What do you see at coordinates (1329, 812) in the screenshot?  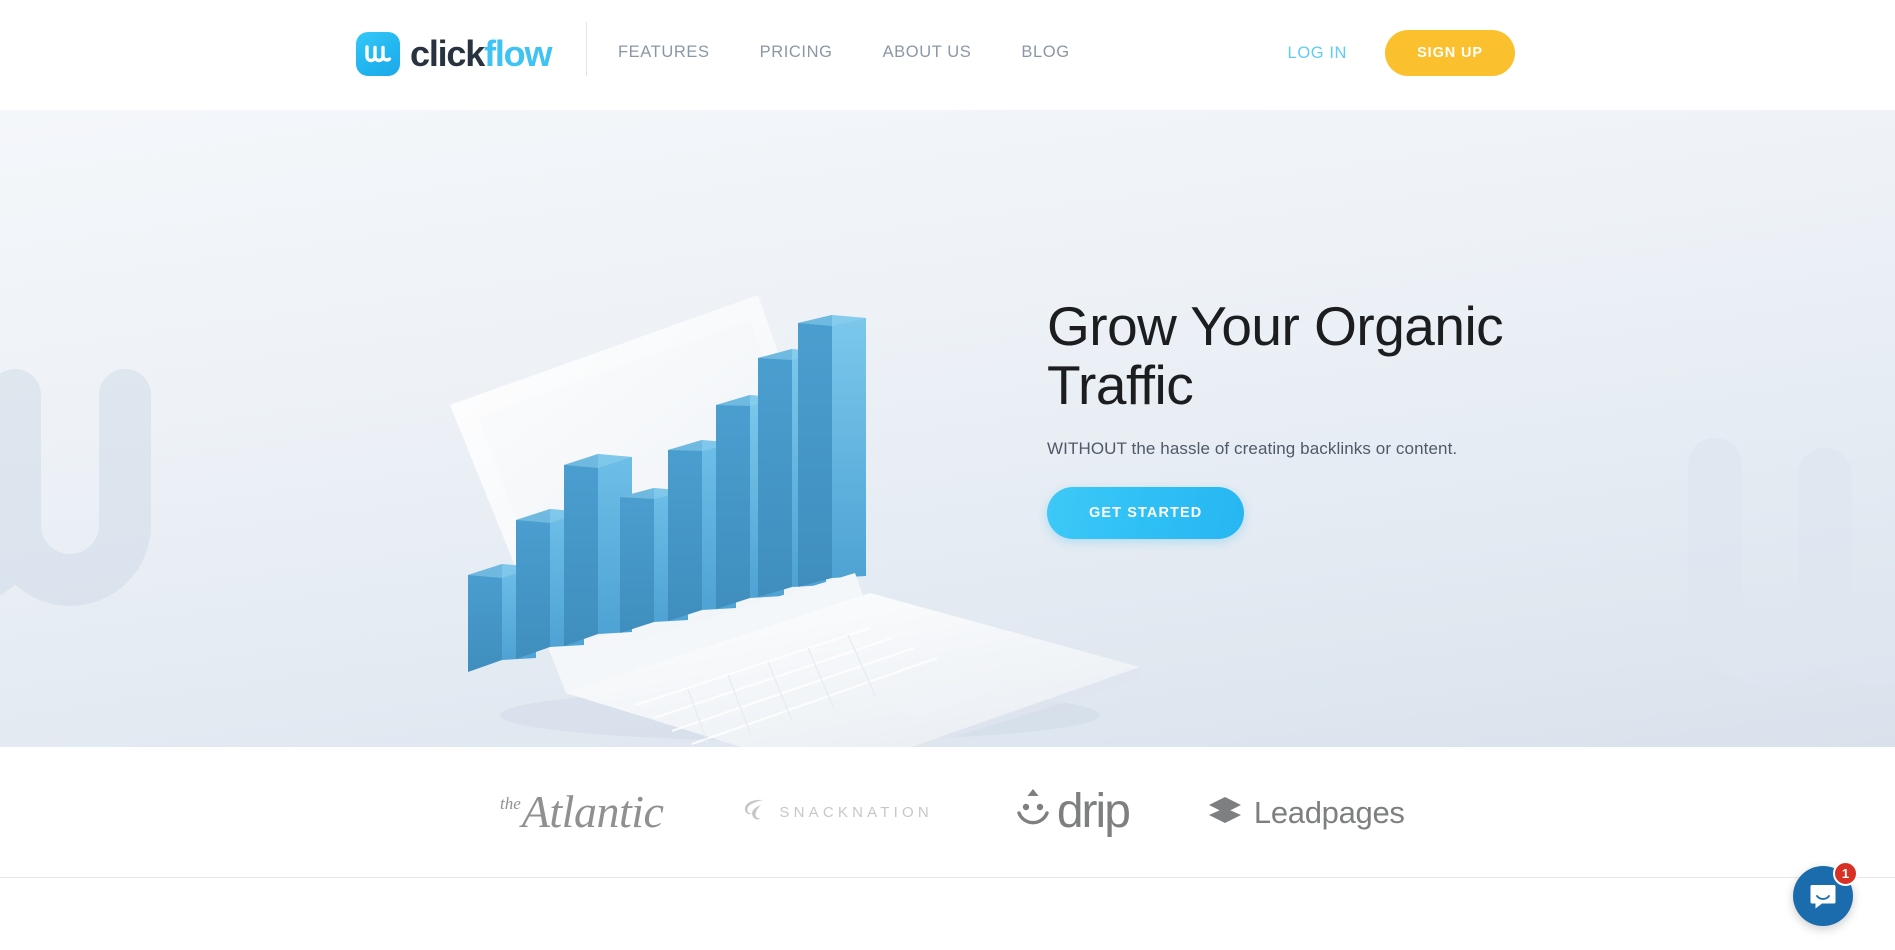 I see `leadpages-wordmark: Leadpages` at bounding box center [1329, 812].